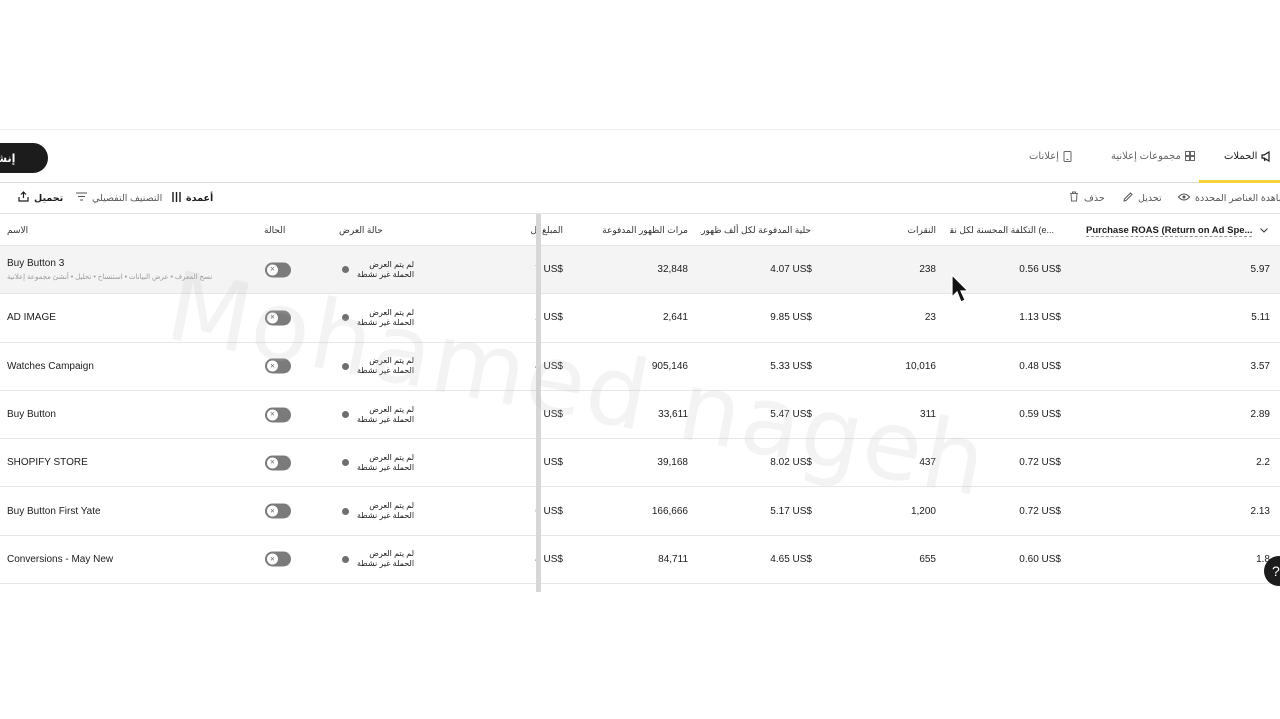 This screenshot has width=1280, height=719. What do you see at coordinates (54, 511) in the screenshot?
I see `campaign-name: Buy Button First Yate` at bounding box center [54, 511].